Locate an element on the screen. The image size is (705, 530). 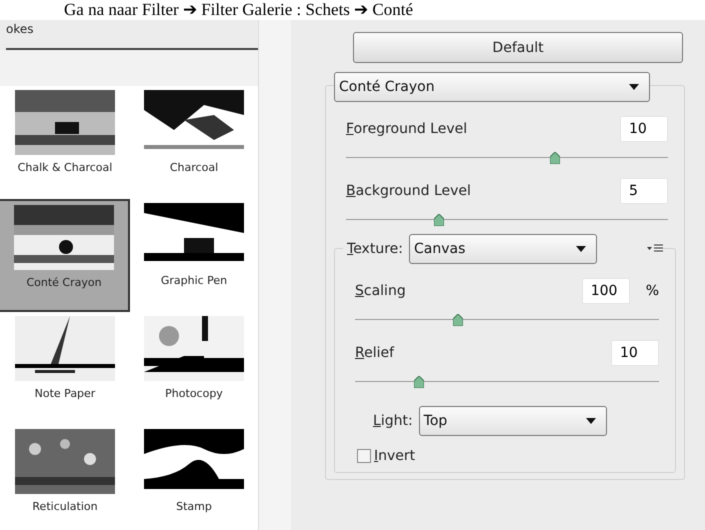
filter-thumbnail: Chalk & Charcoal is located at coordinates (65, 142).